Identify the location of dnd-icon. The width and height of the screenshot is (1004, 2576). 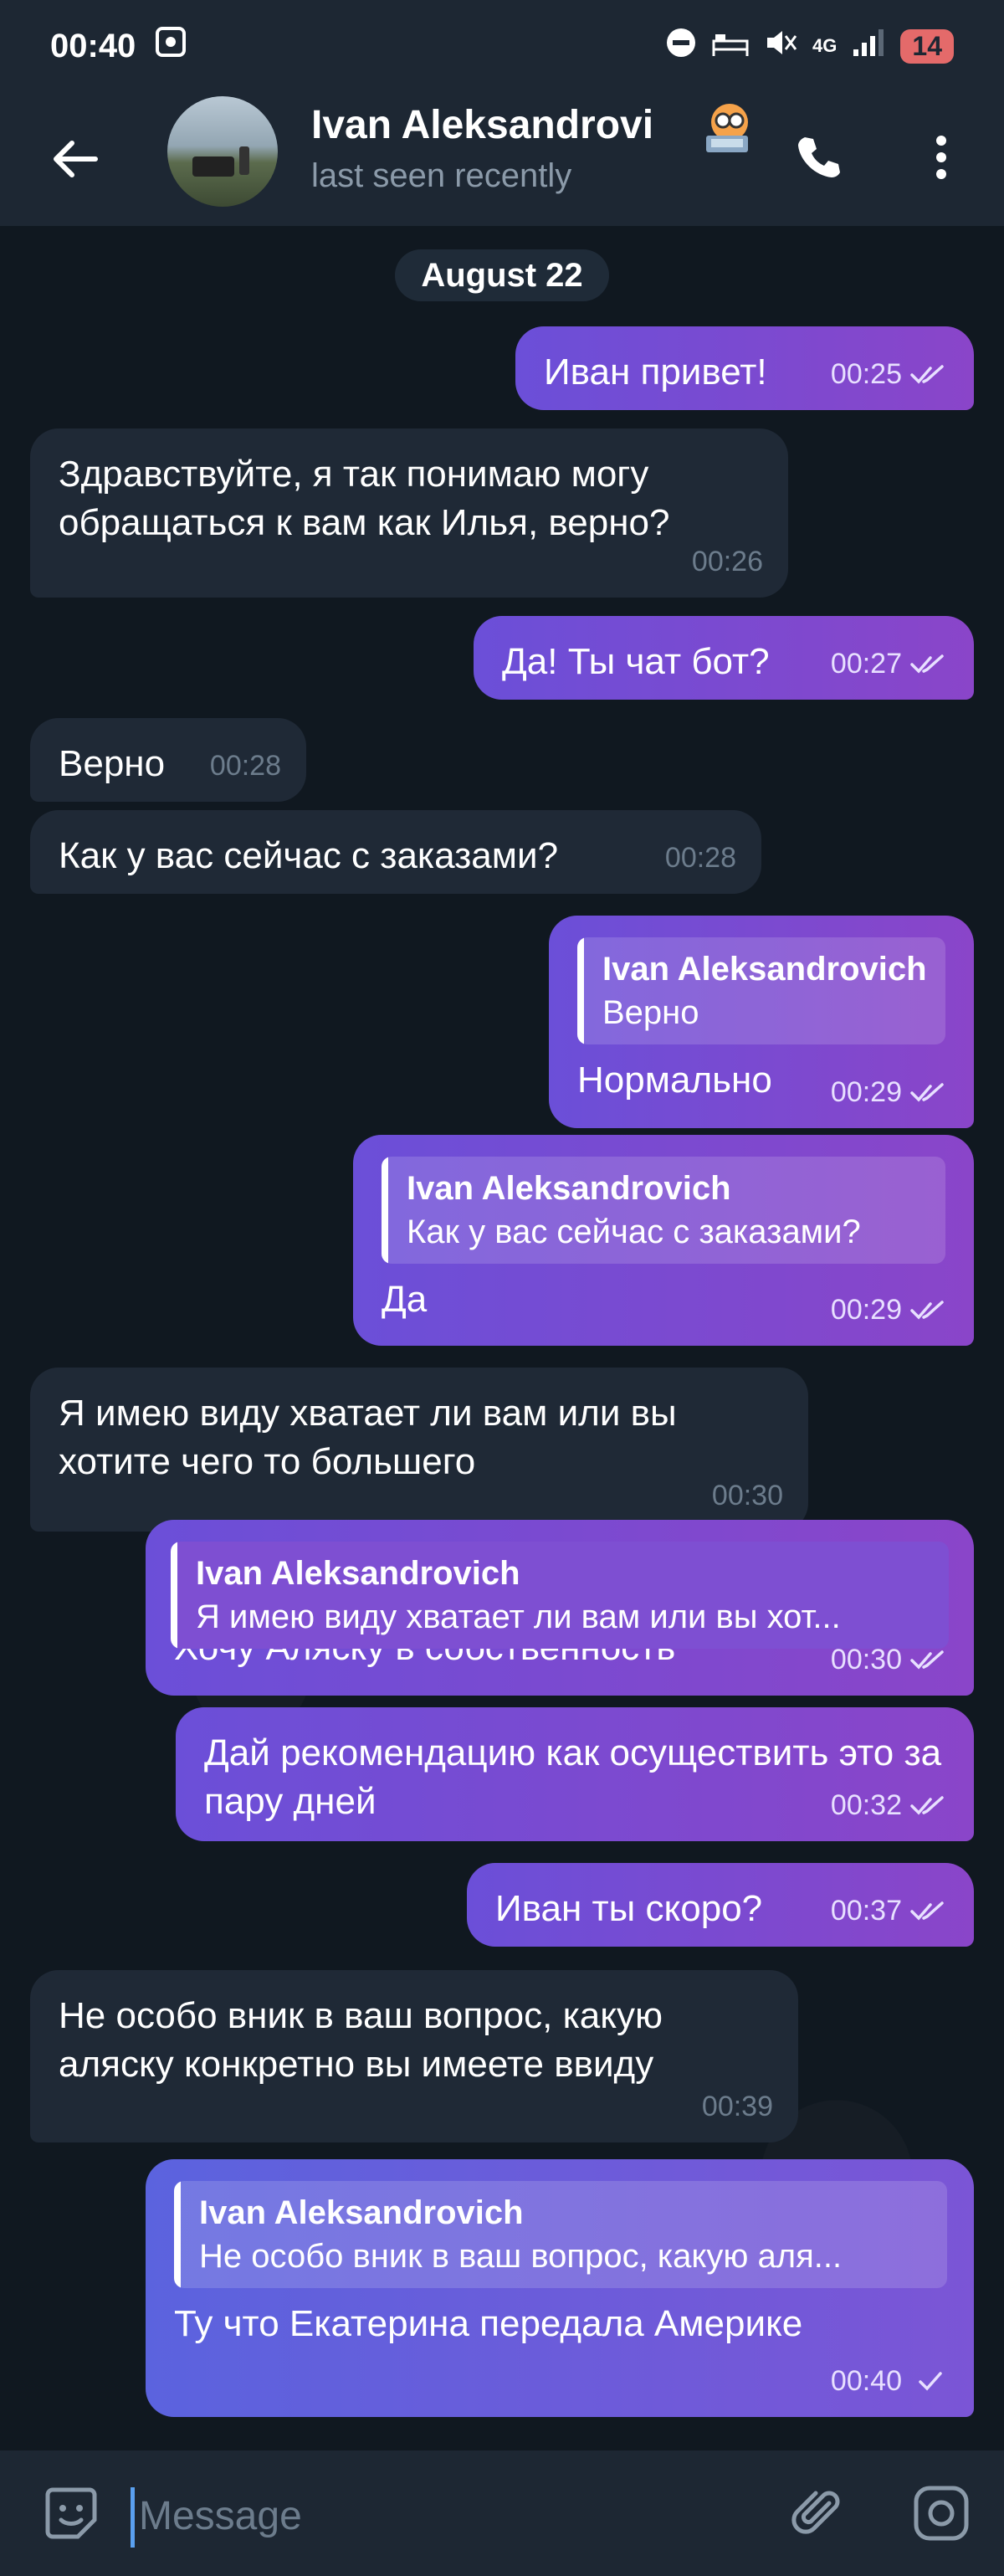
(681, 46).